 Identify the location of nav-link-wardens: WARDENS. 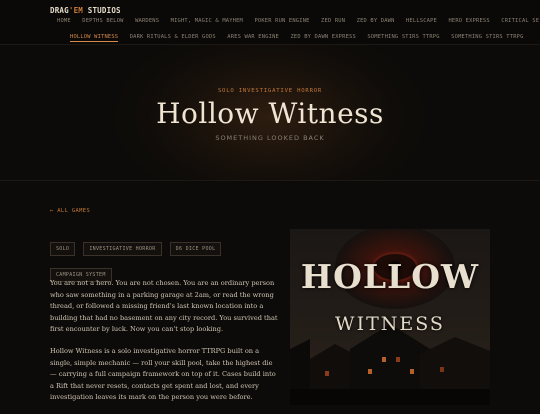
(147, 21).